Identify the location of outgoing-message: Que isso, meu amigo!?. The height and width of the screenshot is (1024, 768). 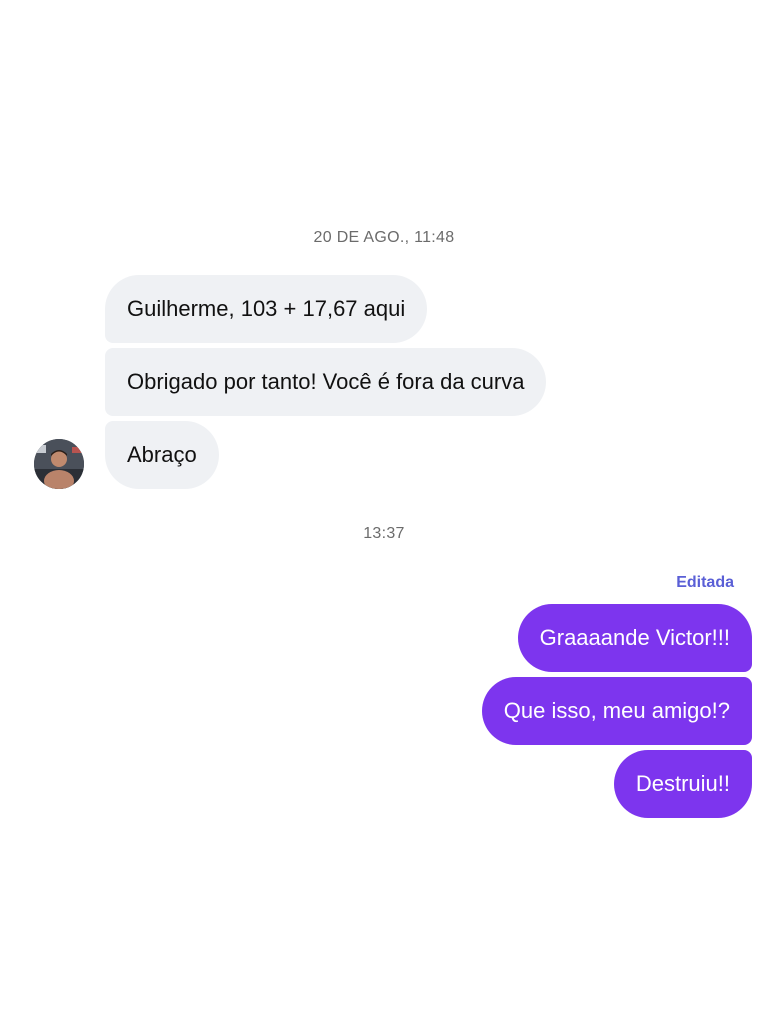
(616, 711).